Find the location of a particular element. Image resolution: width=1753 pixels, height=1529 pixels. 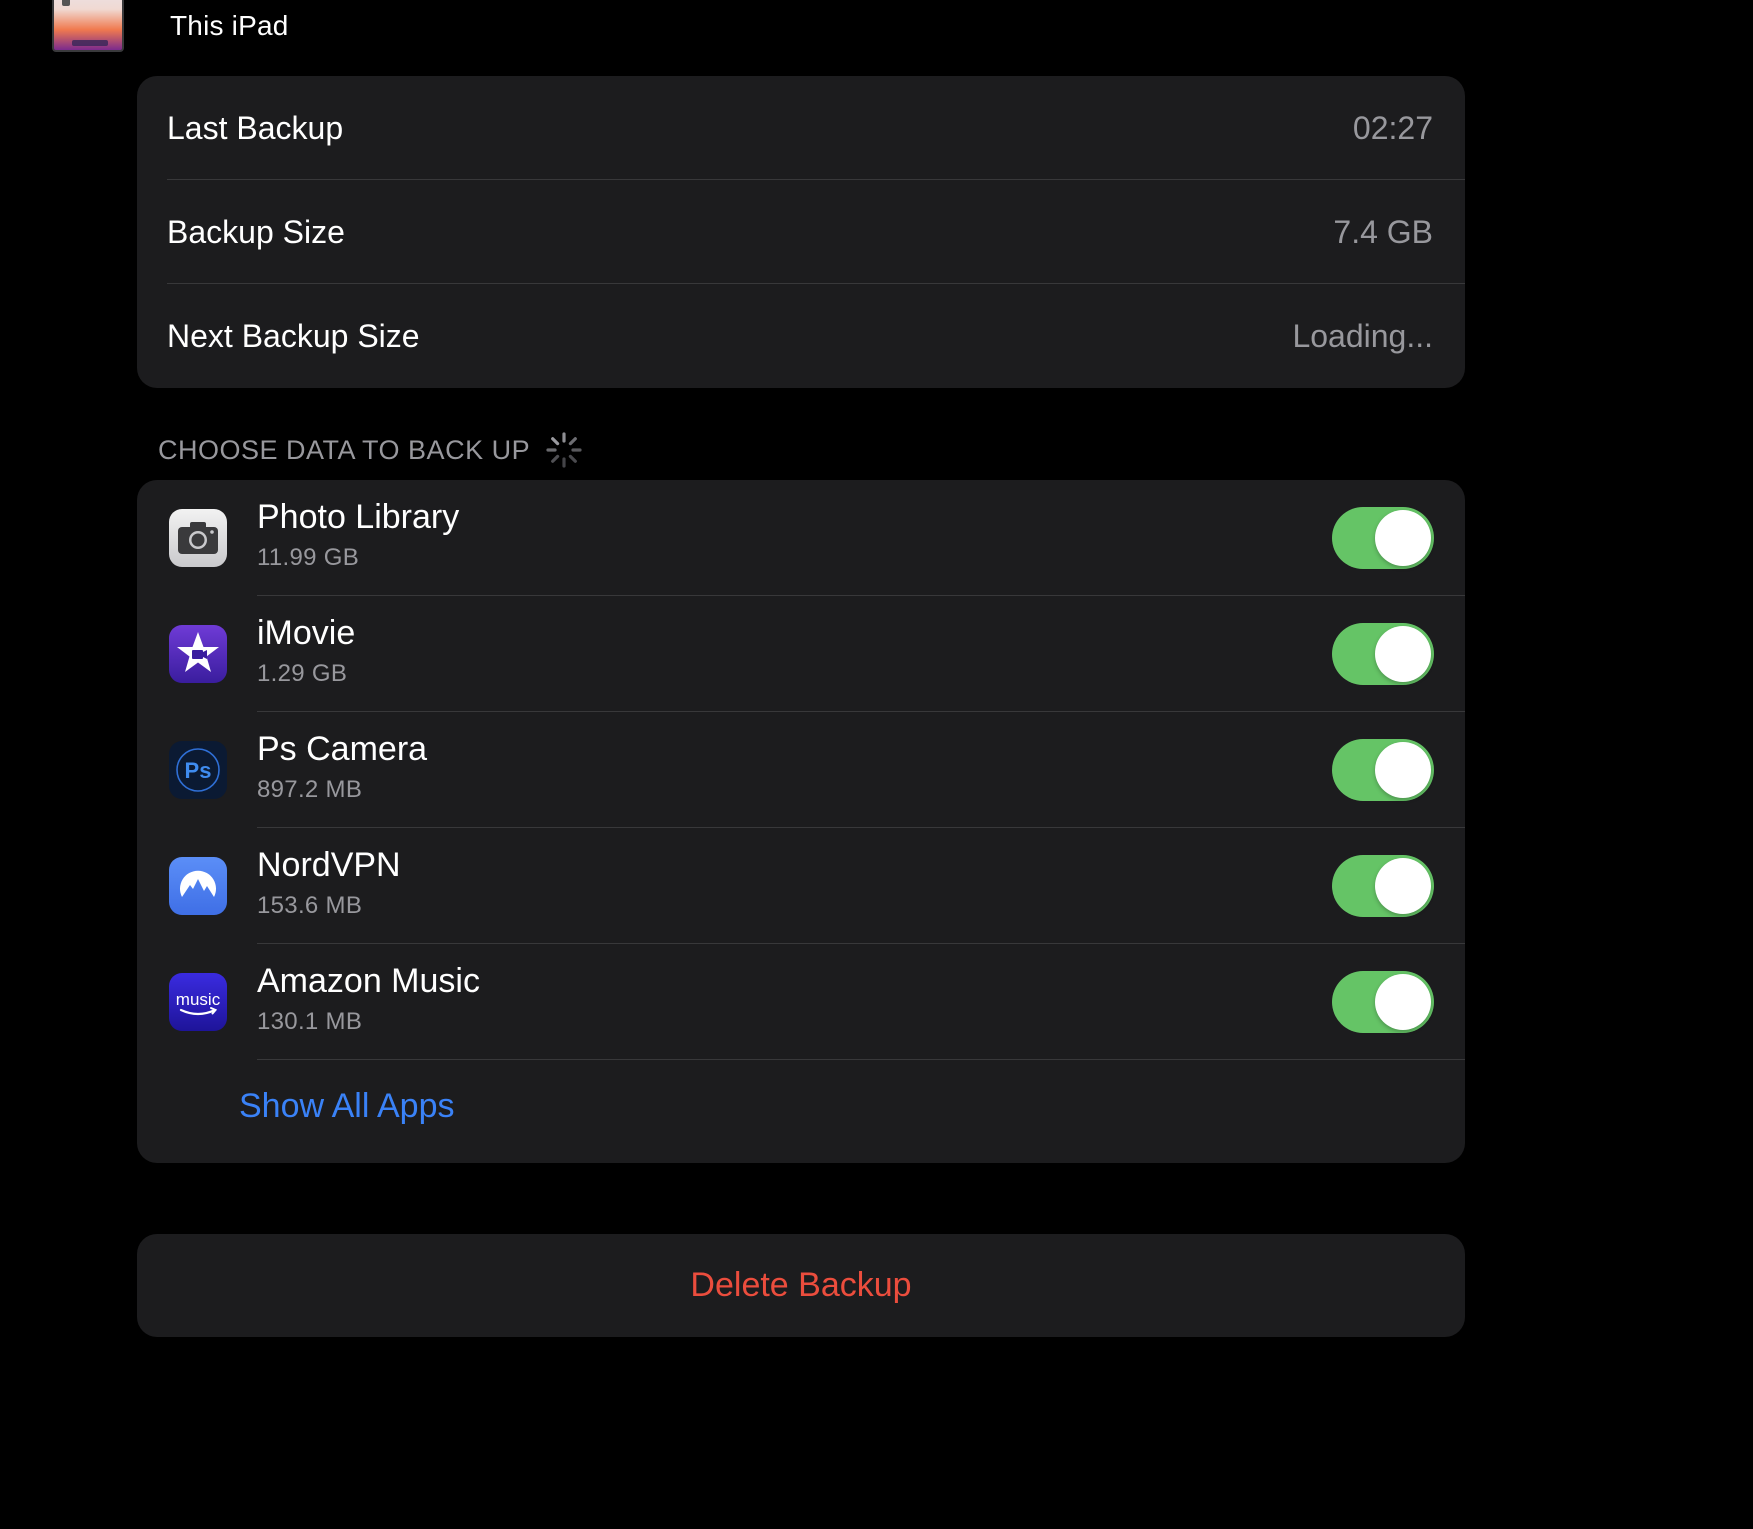

ps-camera-icon: Ps is located at coordinates (198, 770).